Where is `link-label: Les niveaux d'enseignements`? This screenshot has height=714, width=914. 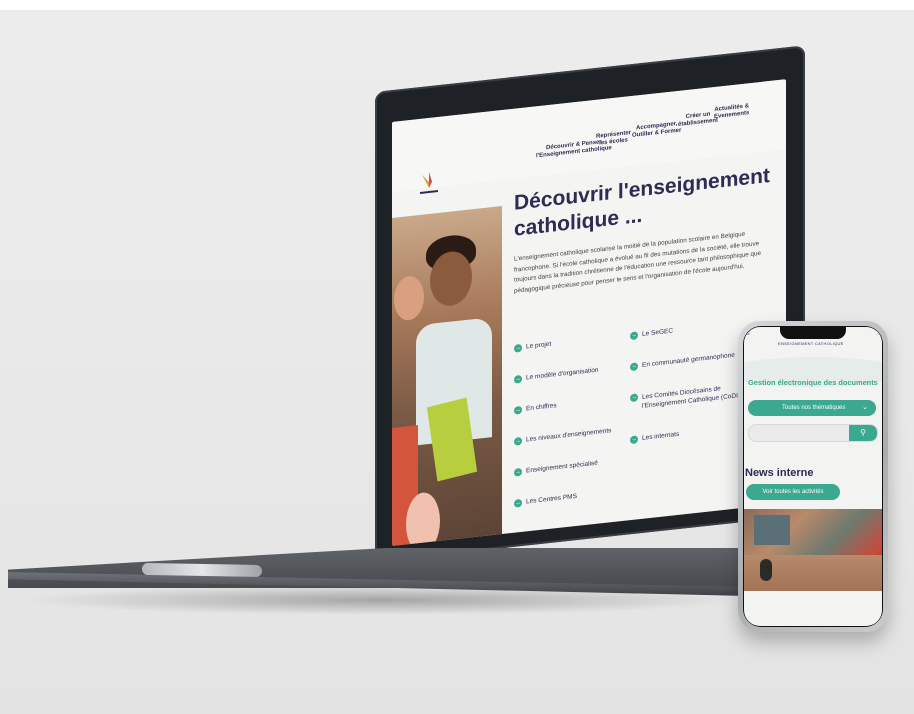
link-label: Les niveaux d'enseignements is located at coordinates (569, 435).